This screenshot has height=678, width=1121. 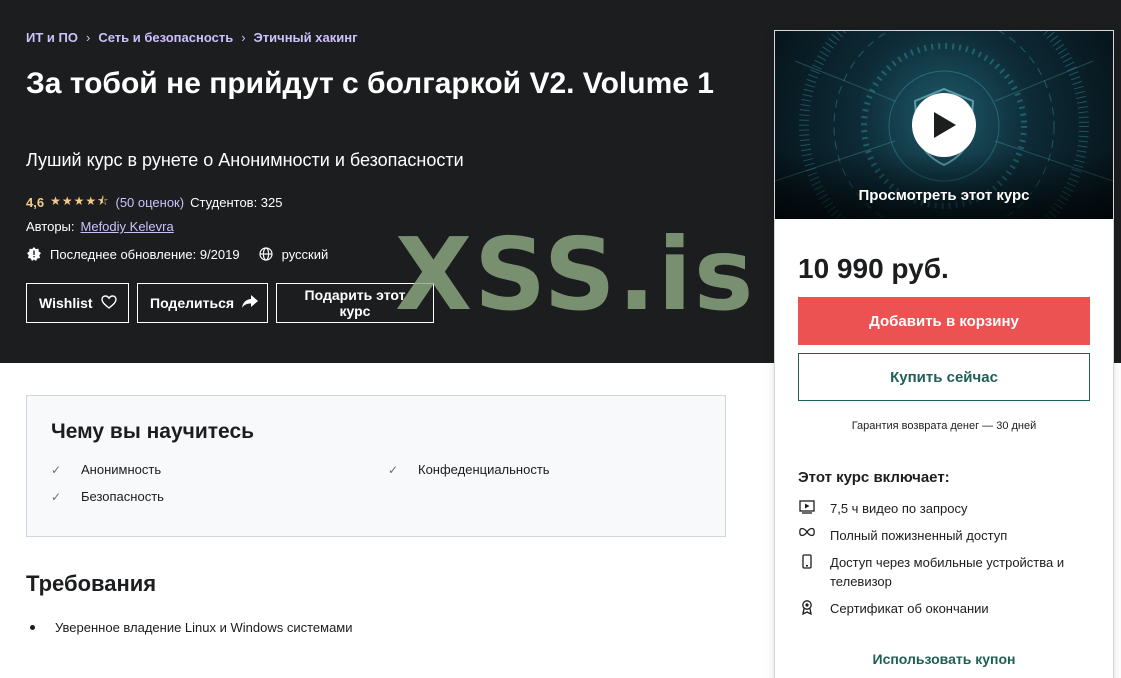 I want to click on add-to-cart-button: Добавить в корзину, so click(x=944, y=321).